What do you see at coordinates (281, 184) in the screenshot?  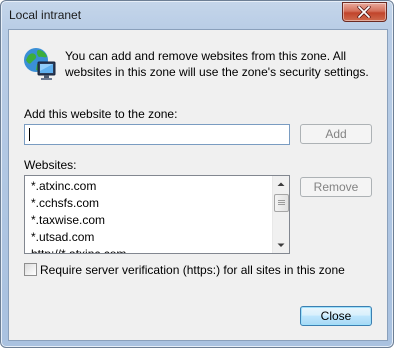 I see `scroll-up-arrow-icon` at bounding box center [281, 184].